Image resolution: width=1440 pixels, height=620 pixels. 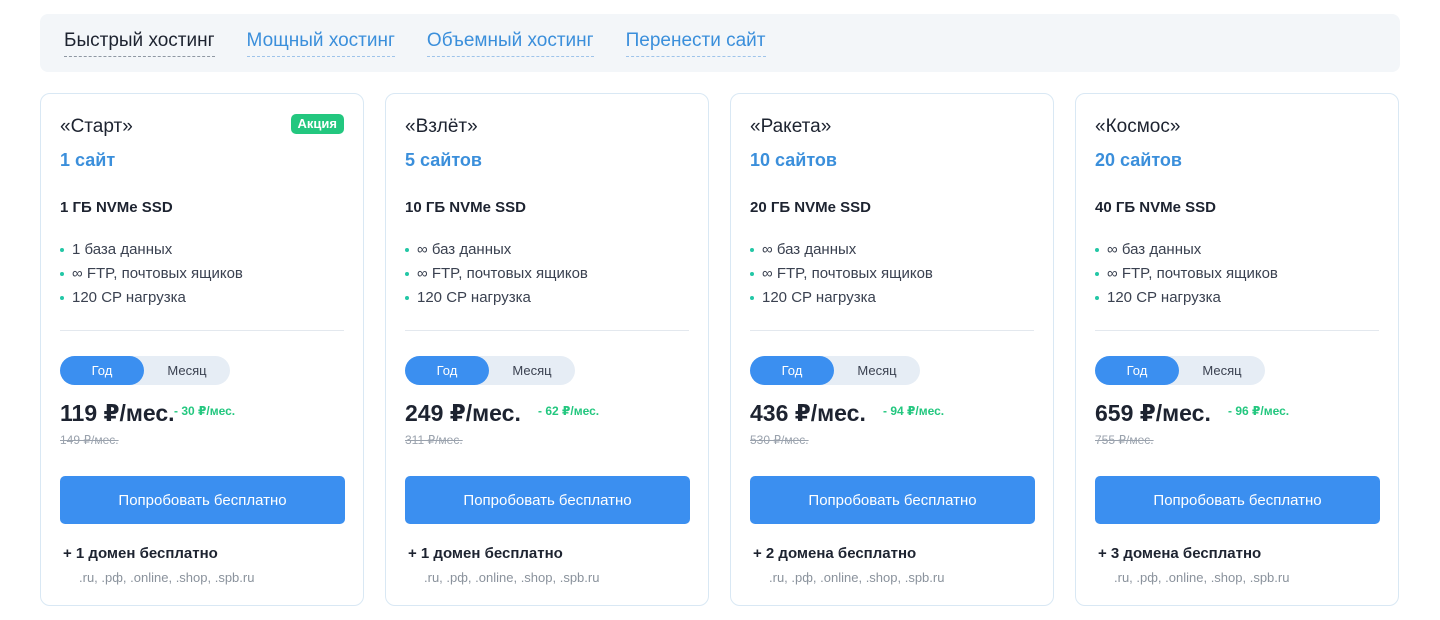 What do you see at coordinates (151, 250) in the screenshot?
I see `feature-item: 1 база данных` at bounding box center [151, 250].